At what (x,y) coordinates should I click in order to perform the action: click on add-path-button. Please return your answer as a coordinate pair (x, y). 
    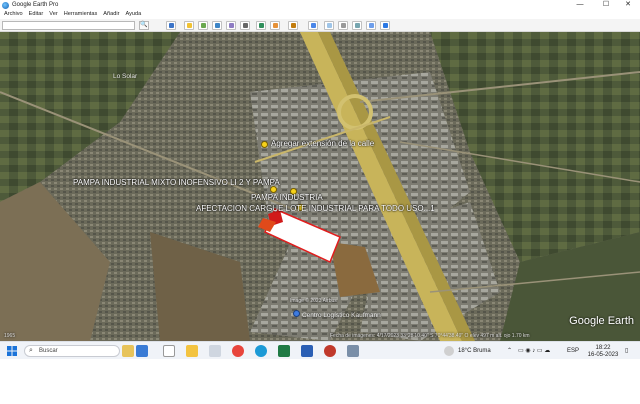
    Looking at the image, I should click on (217, 25).